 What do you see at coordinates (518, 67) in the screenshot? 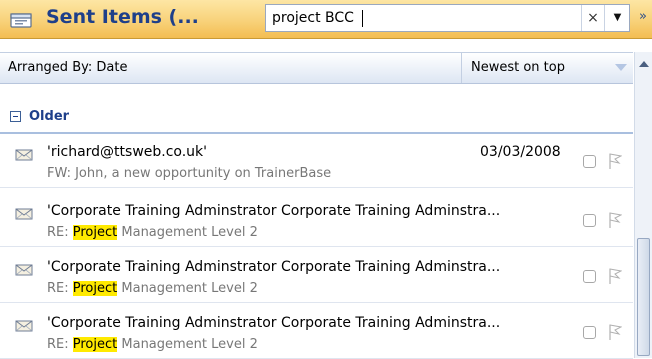
I see `sort-order-label: Newest on top` at bounding box center [518, 67].